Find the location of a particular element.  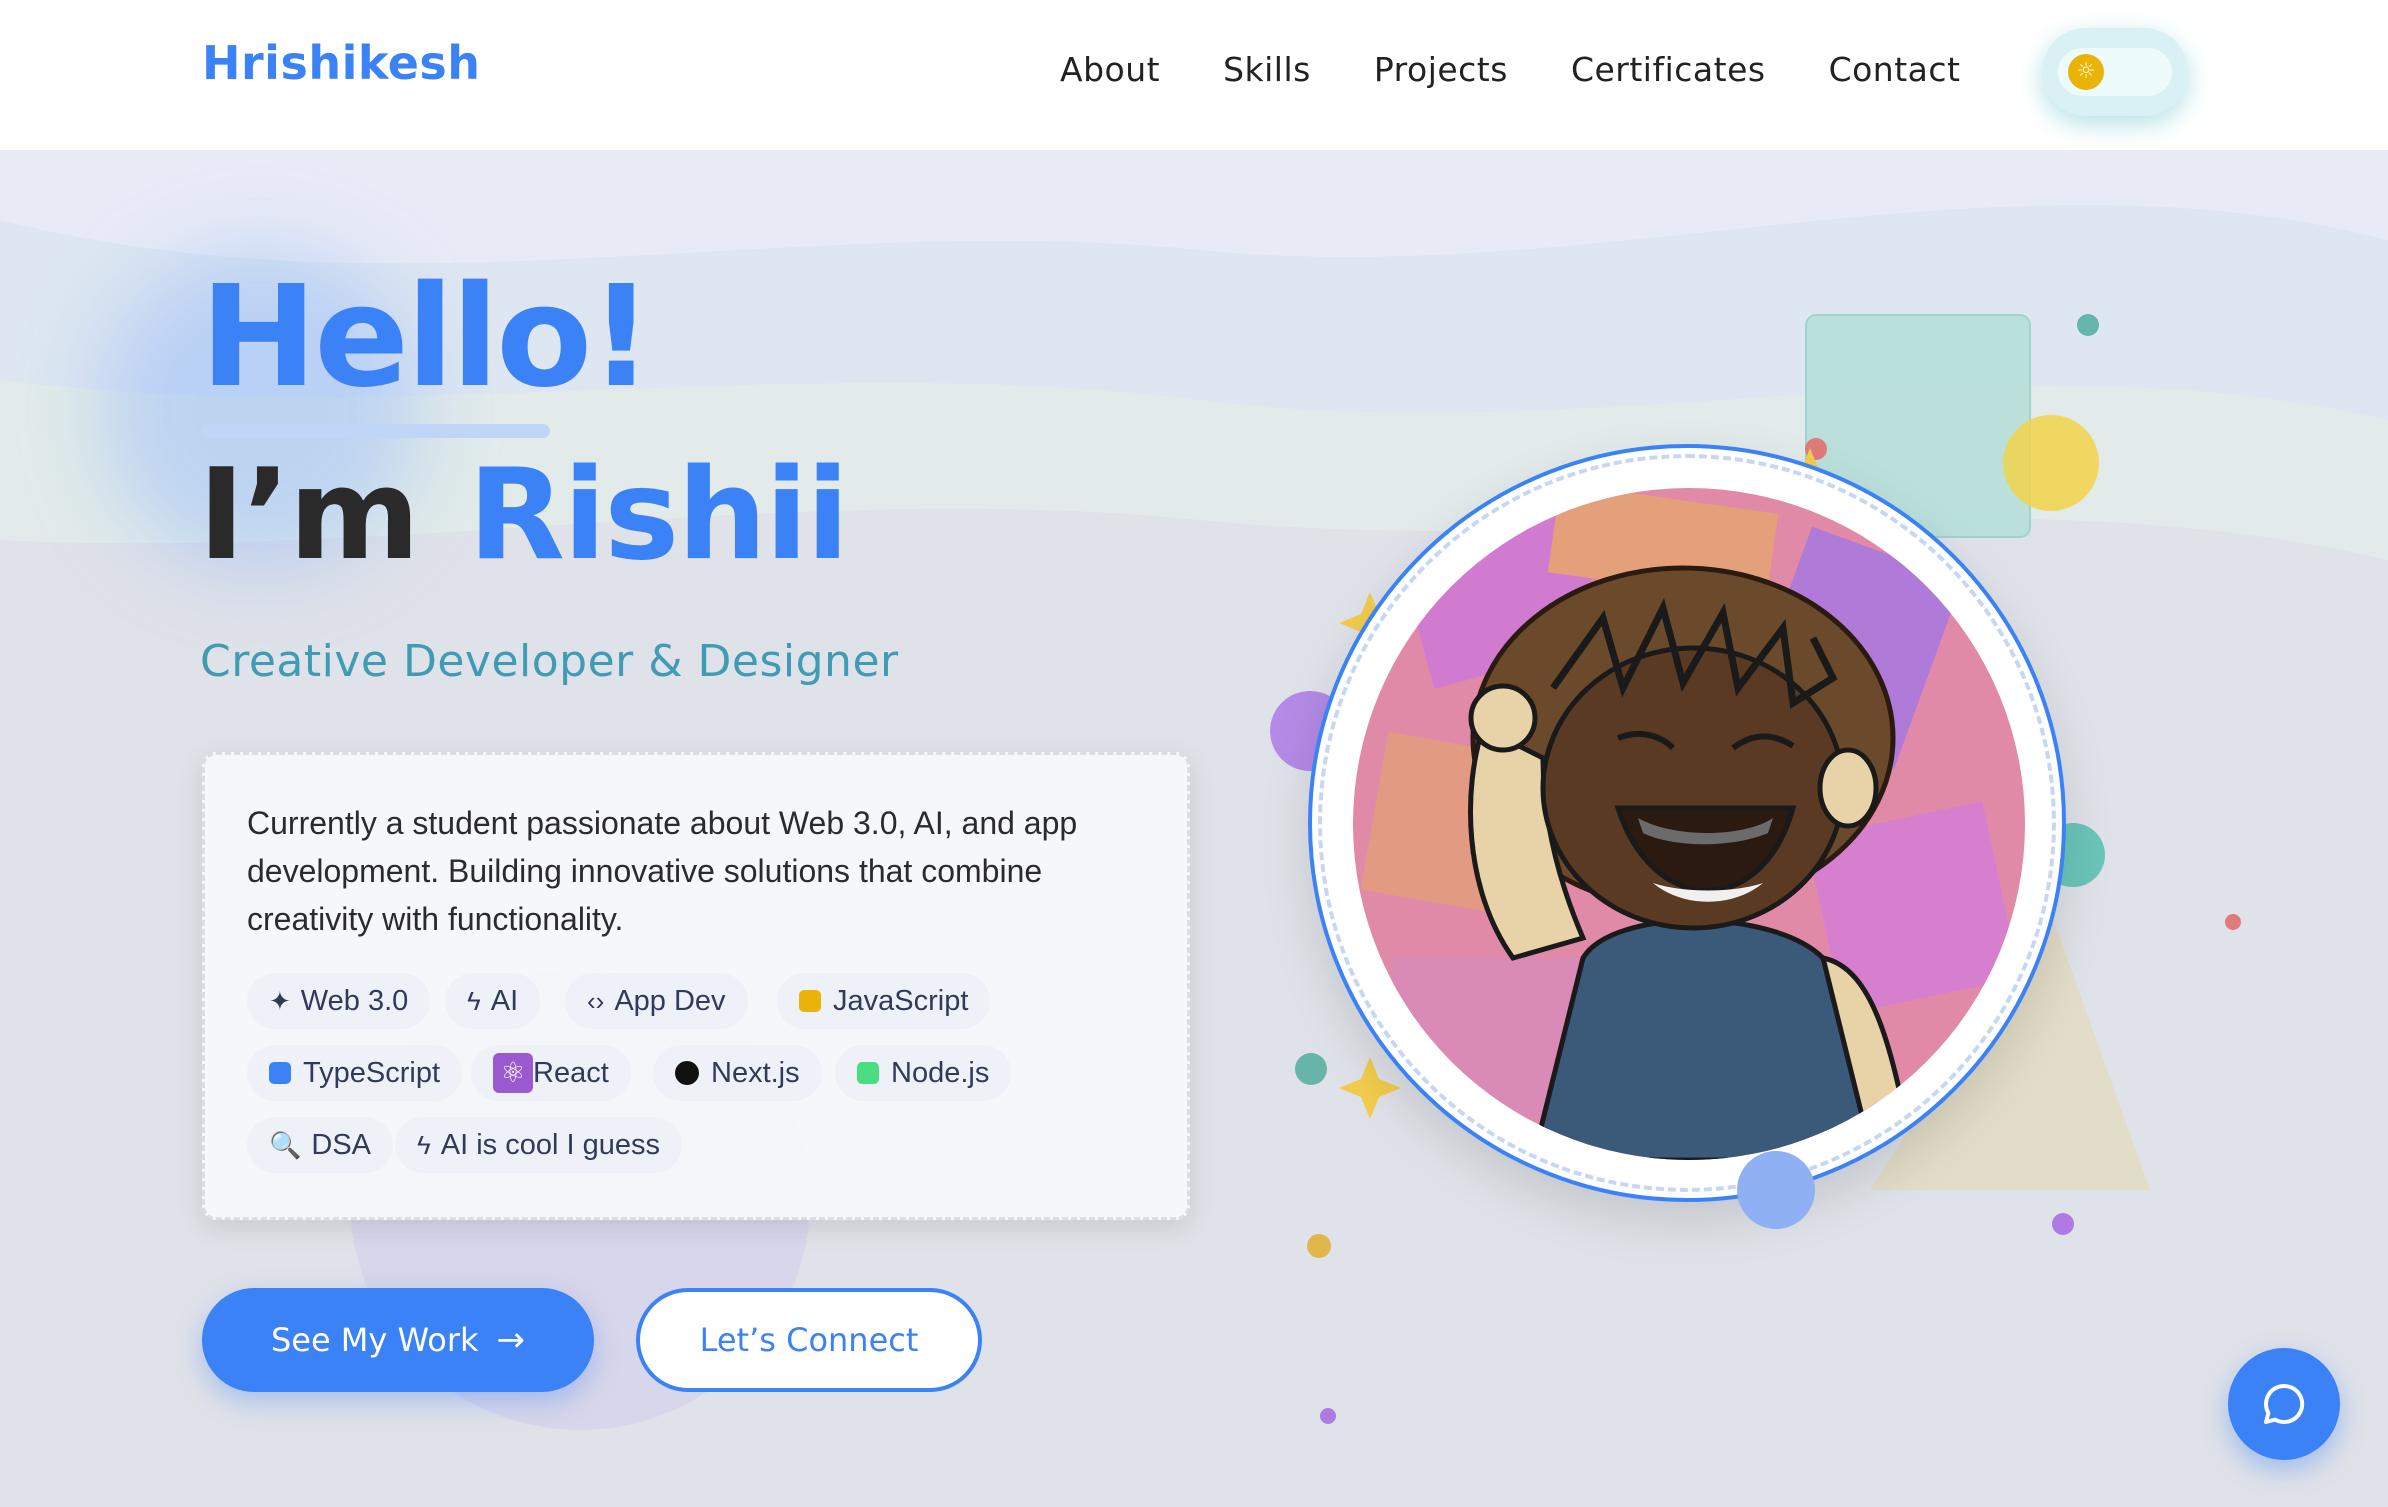

javascript-icon is located at coordinates (810, 1001).